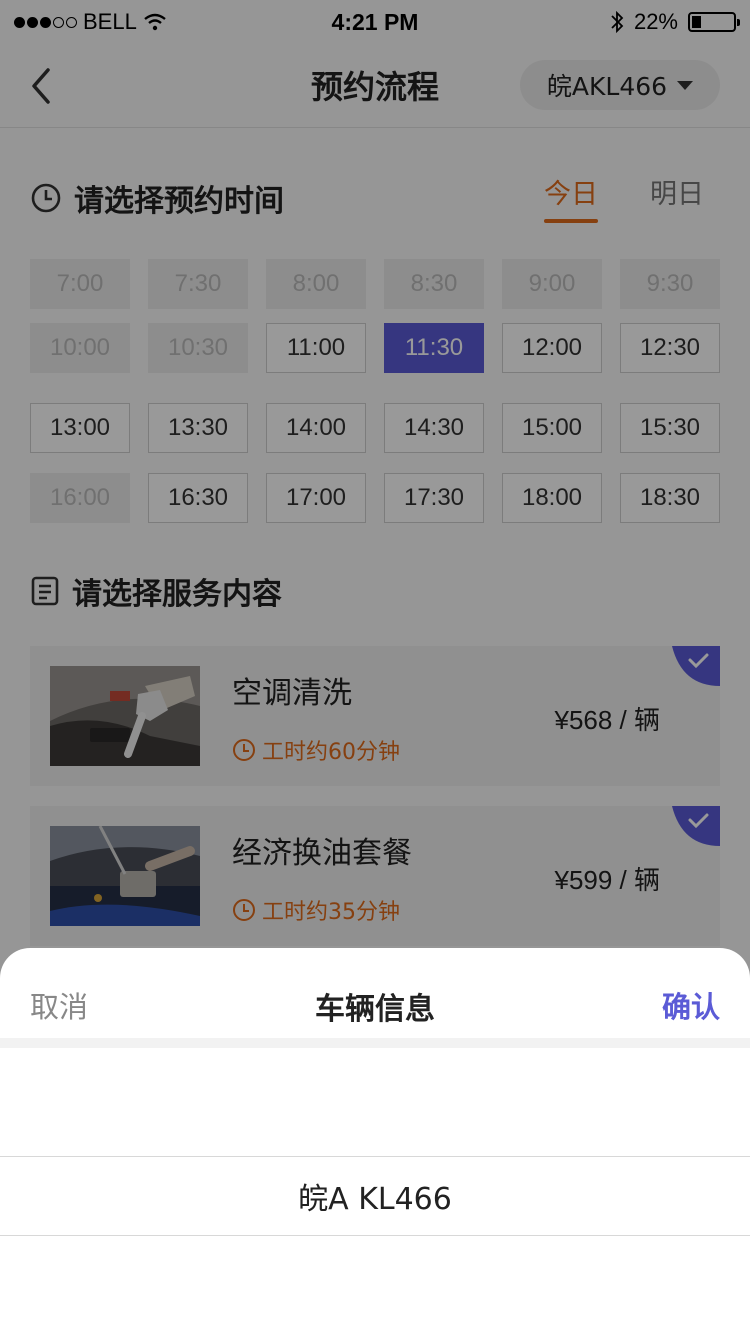 The height and width of the screenshot is (1334, 750). I want to click on sheet-title: 车辆信息, so click(375, 1009).